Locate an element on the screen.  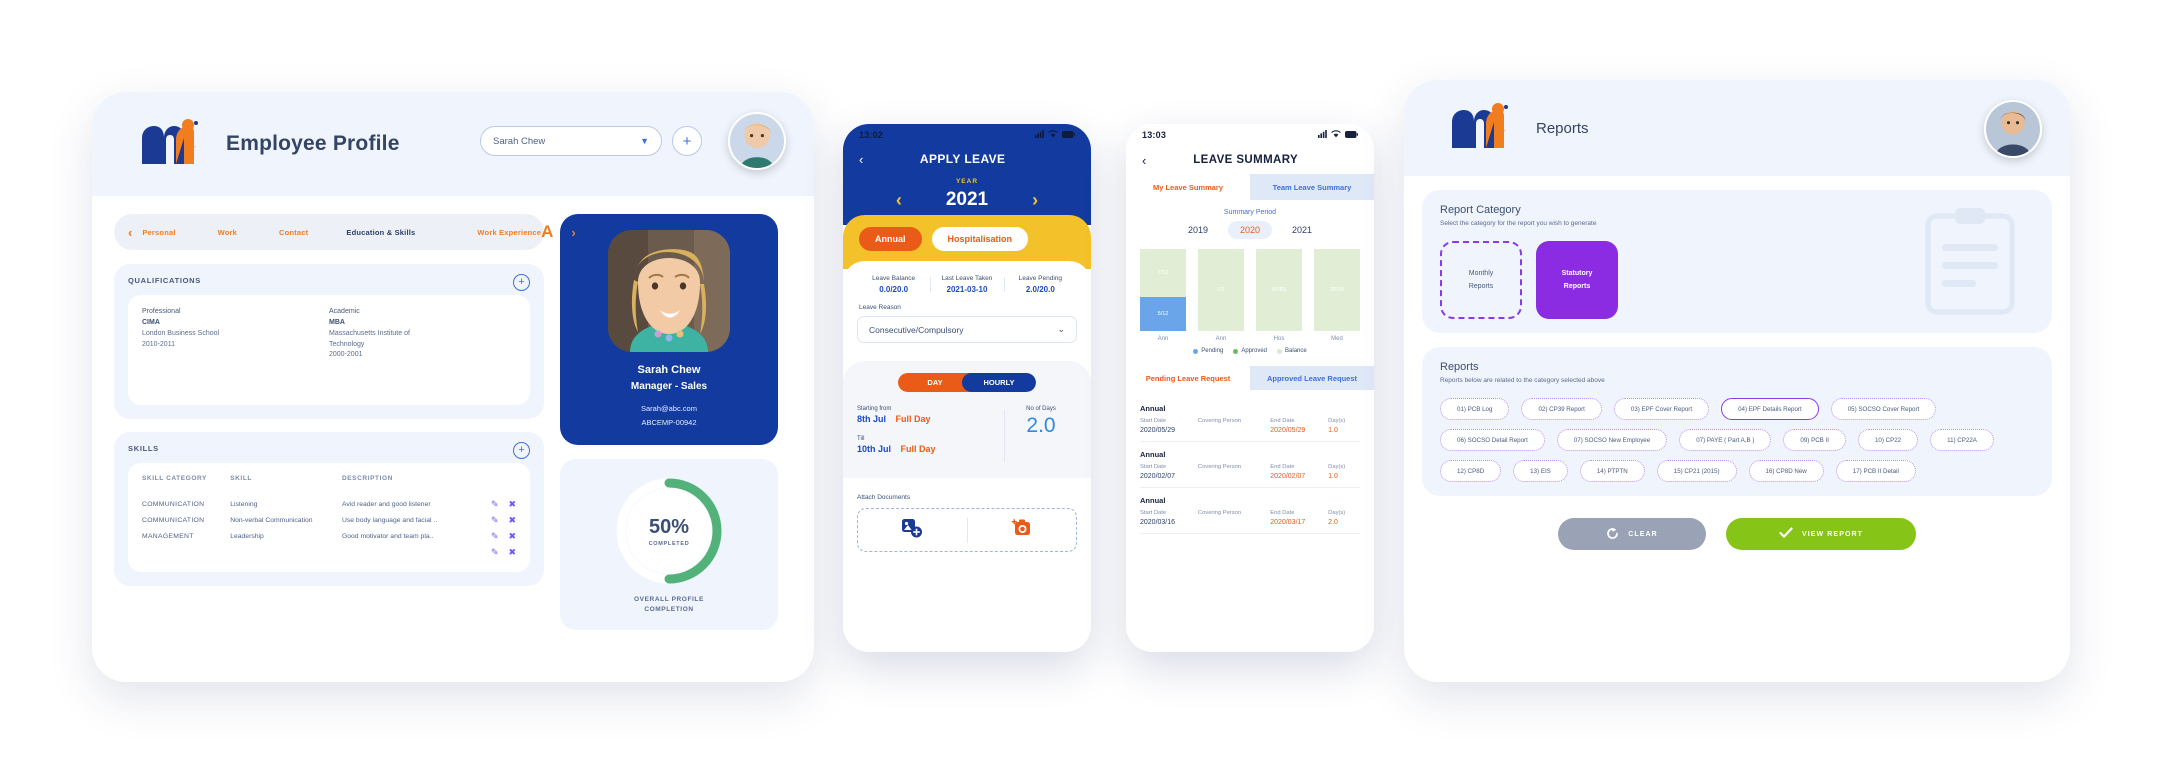
start-date-row: 8th Jul Full Day is located at coordinates (926, 419).